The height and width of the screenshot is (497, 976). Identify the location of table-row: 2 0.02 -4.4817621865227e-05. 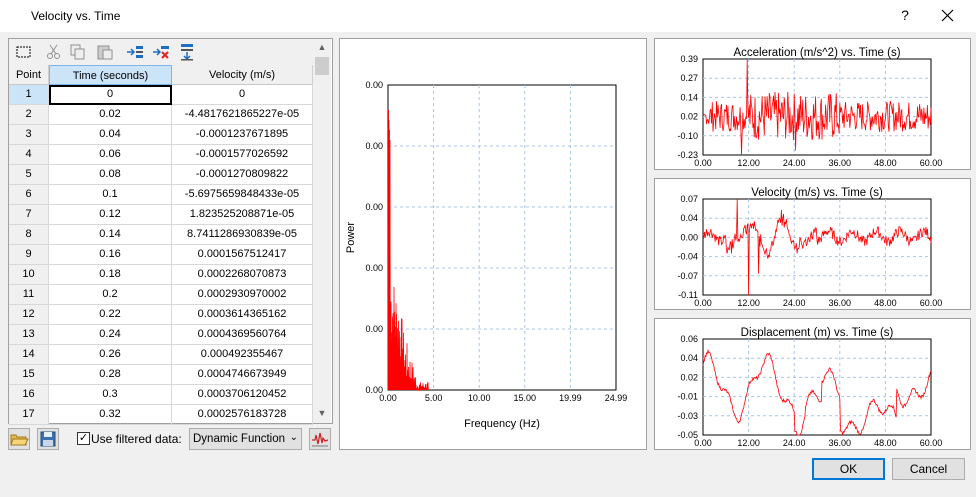
(161, 115).